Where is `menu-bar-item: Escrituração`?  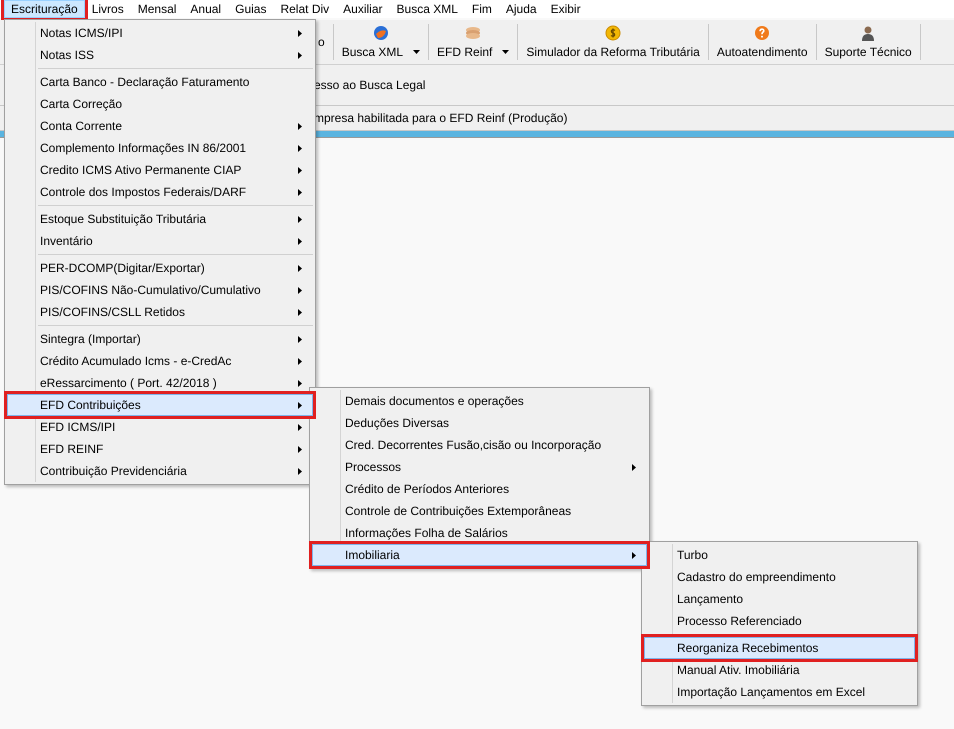 menu-bar-item: Escrituração is located at coordinates (44, 9).